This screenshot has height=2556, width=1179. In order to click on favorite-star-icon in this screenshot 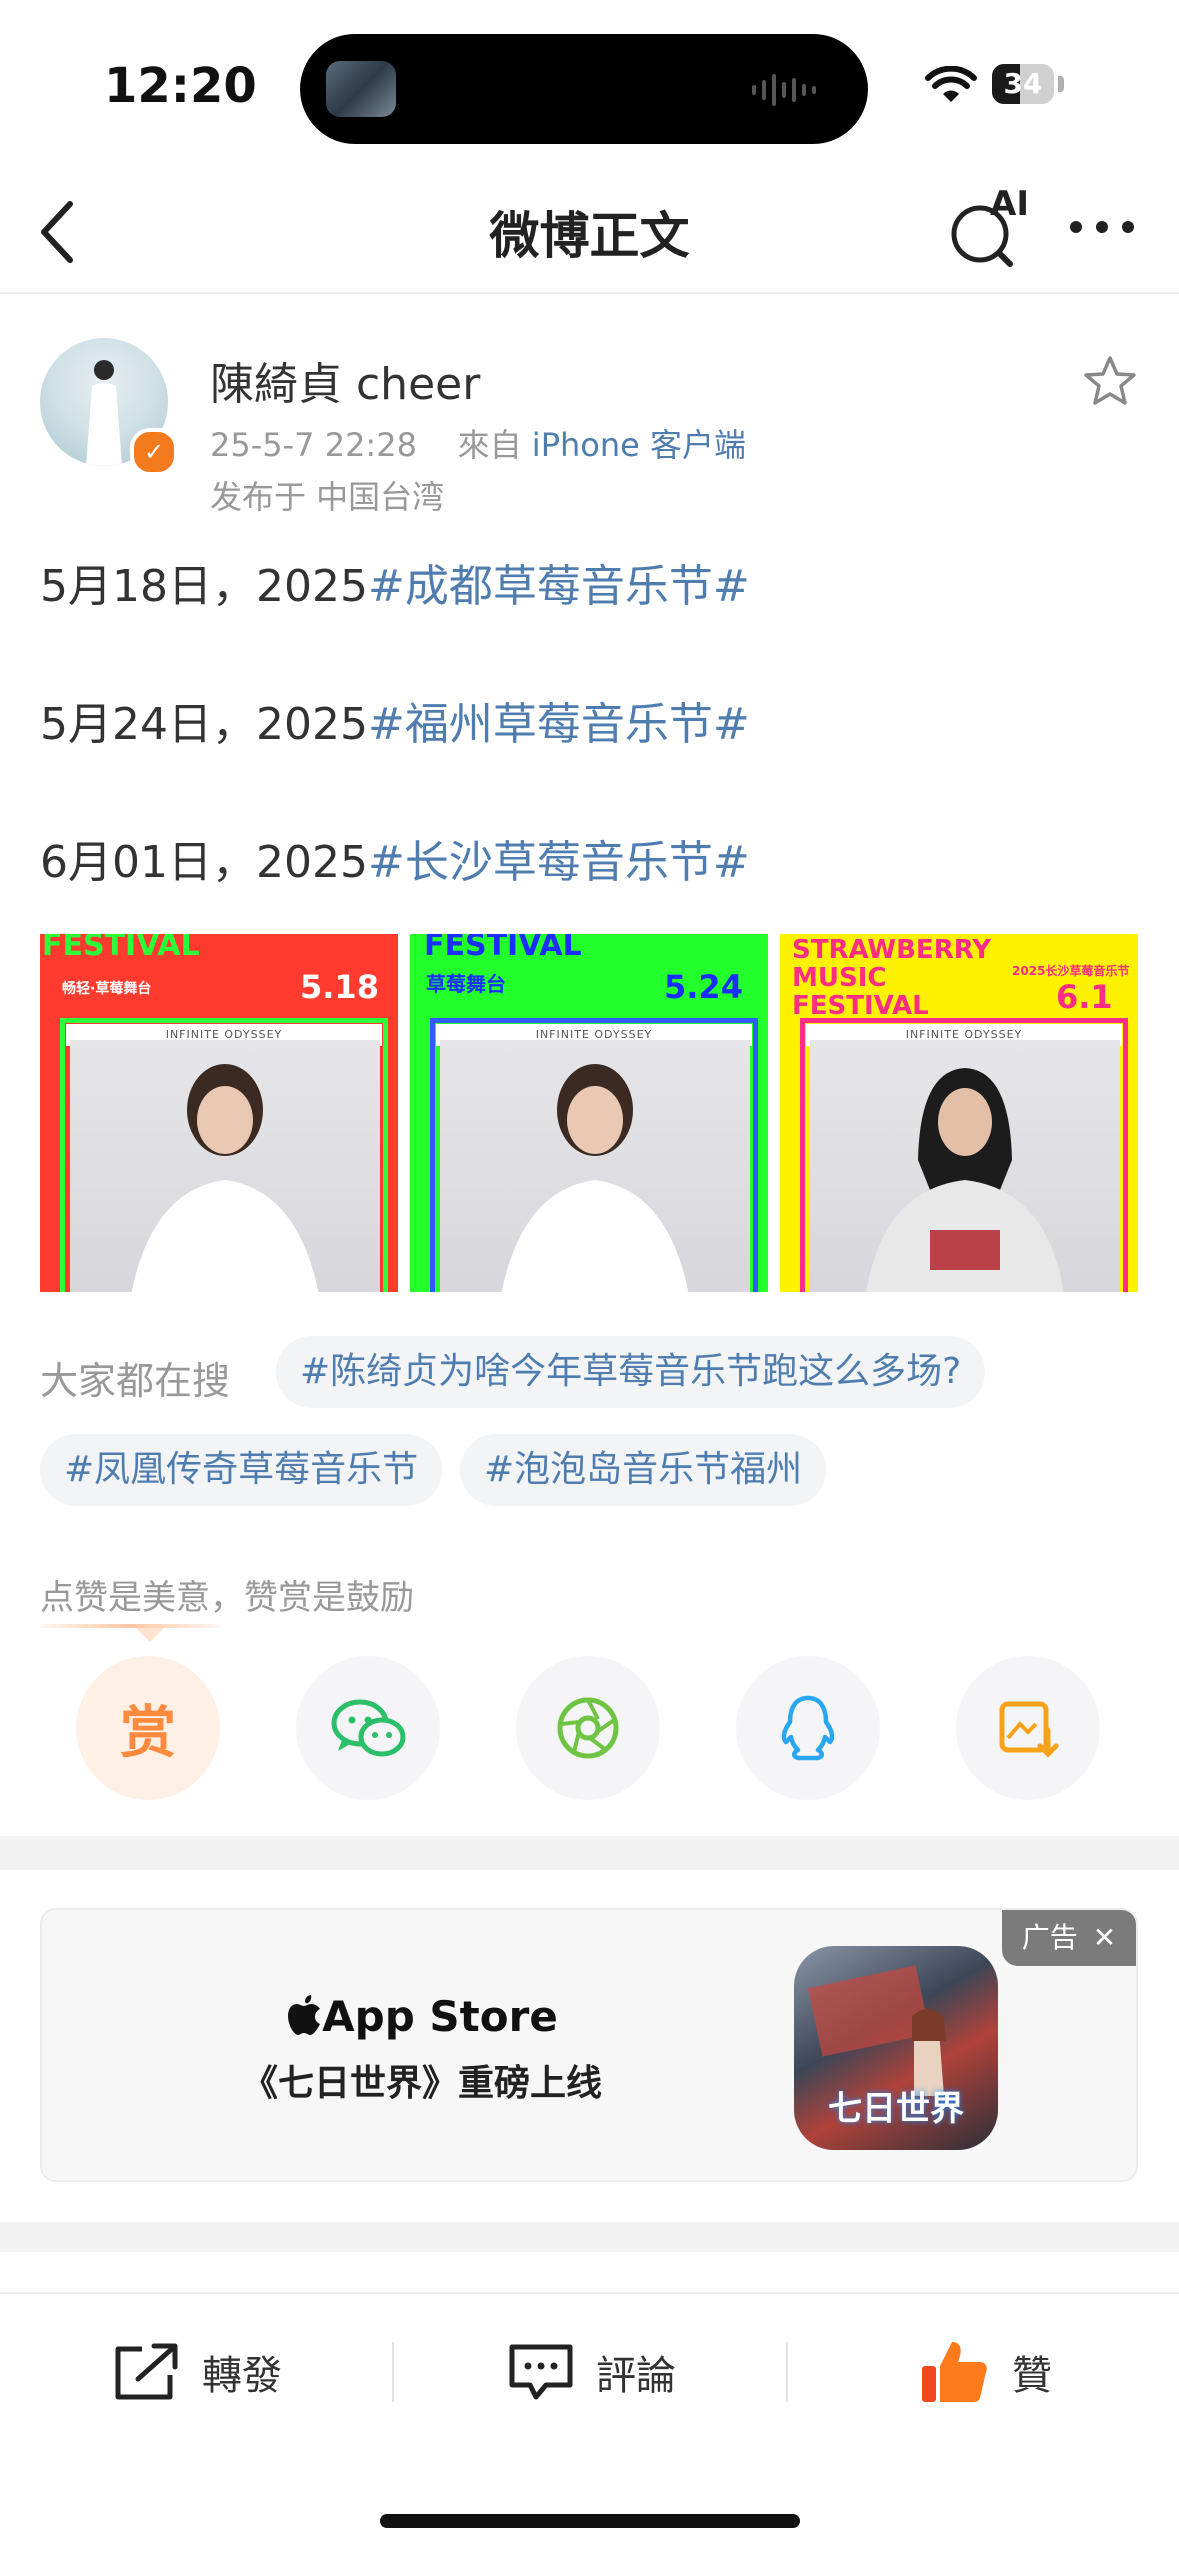, I will do `click(1110, 382)`.